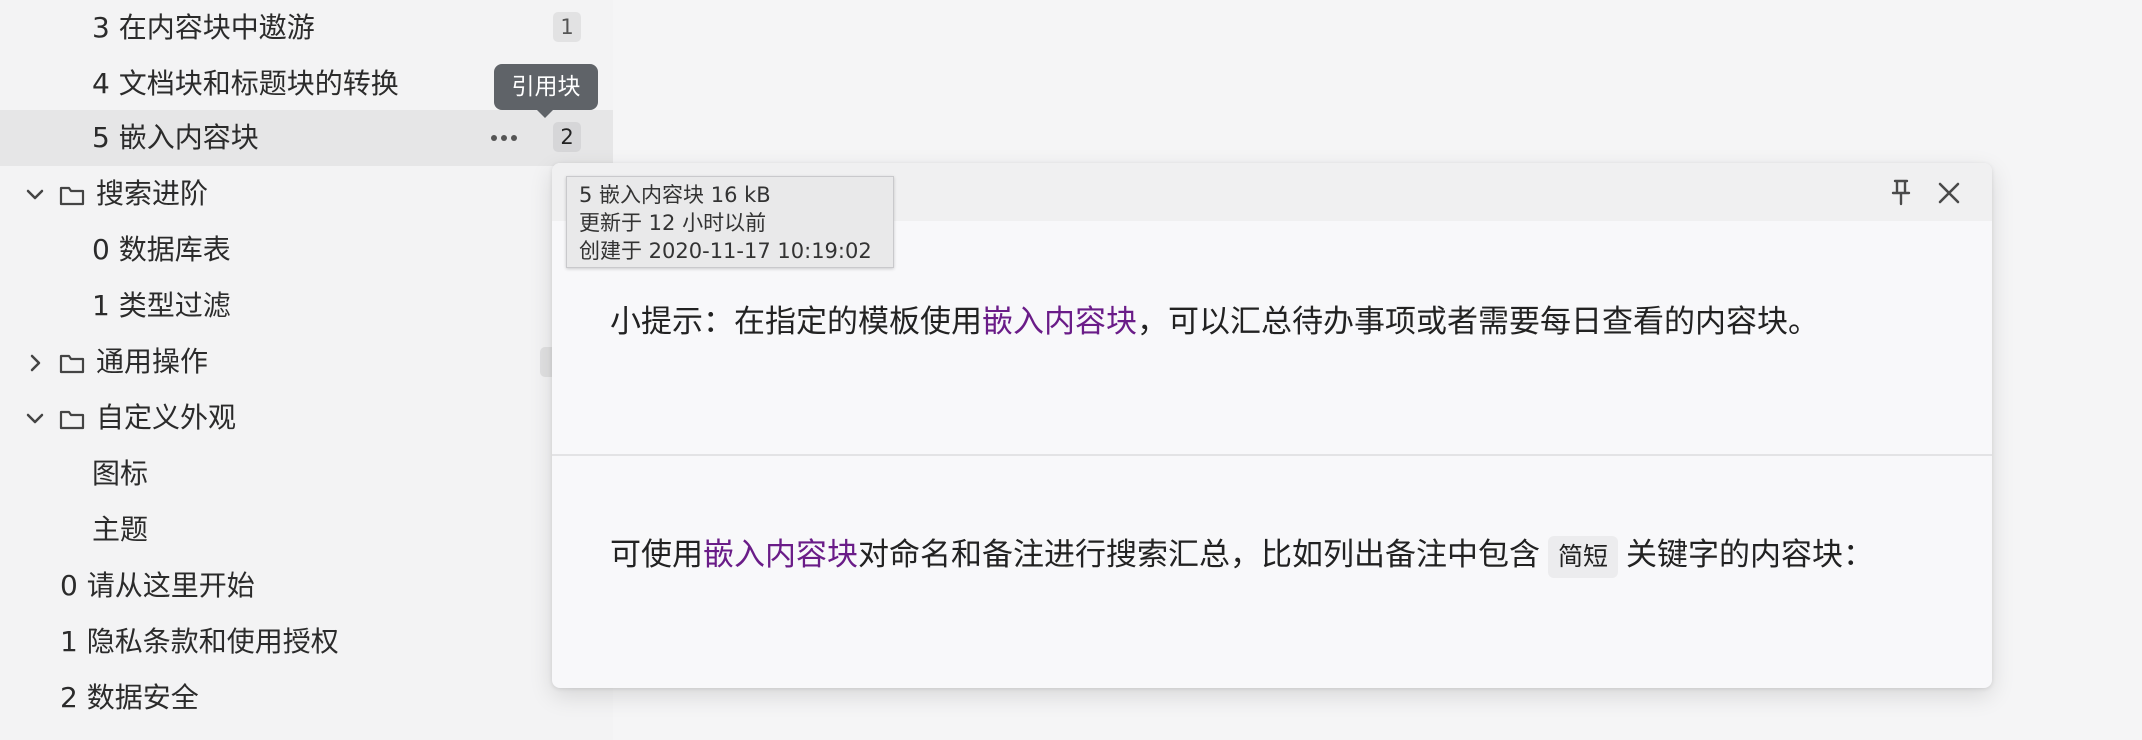 This screenshot has height=740, width=2142. I want to click on info-title-size: 5 嵌入内容块 16 kB, so click(675, 195).